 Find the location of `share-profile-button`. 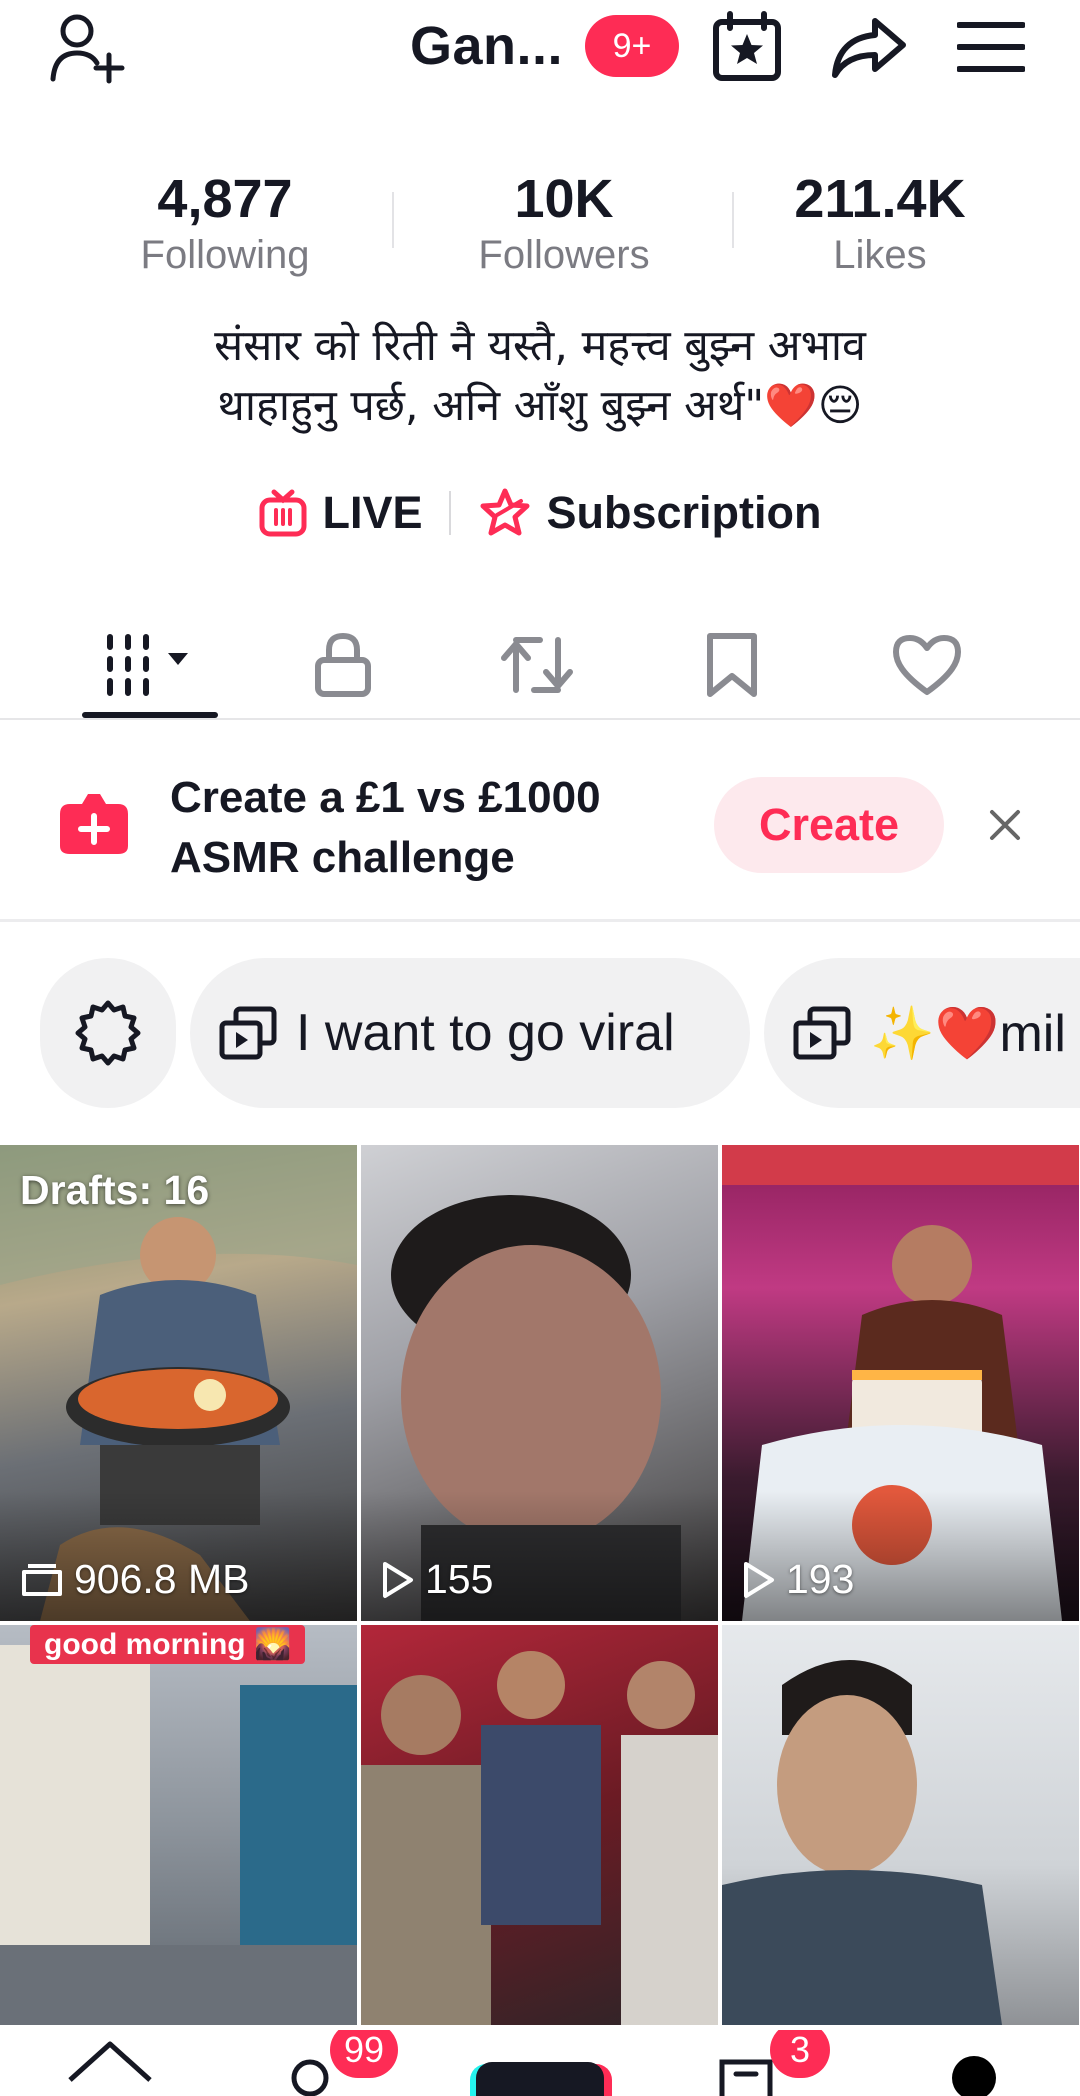

share-profile-button is located at coordinates (869, 47).